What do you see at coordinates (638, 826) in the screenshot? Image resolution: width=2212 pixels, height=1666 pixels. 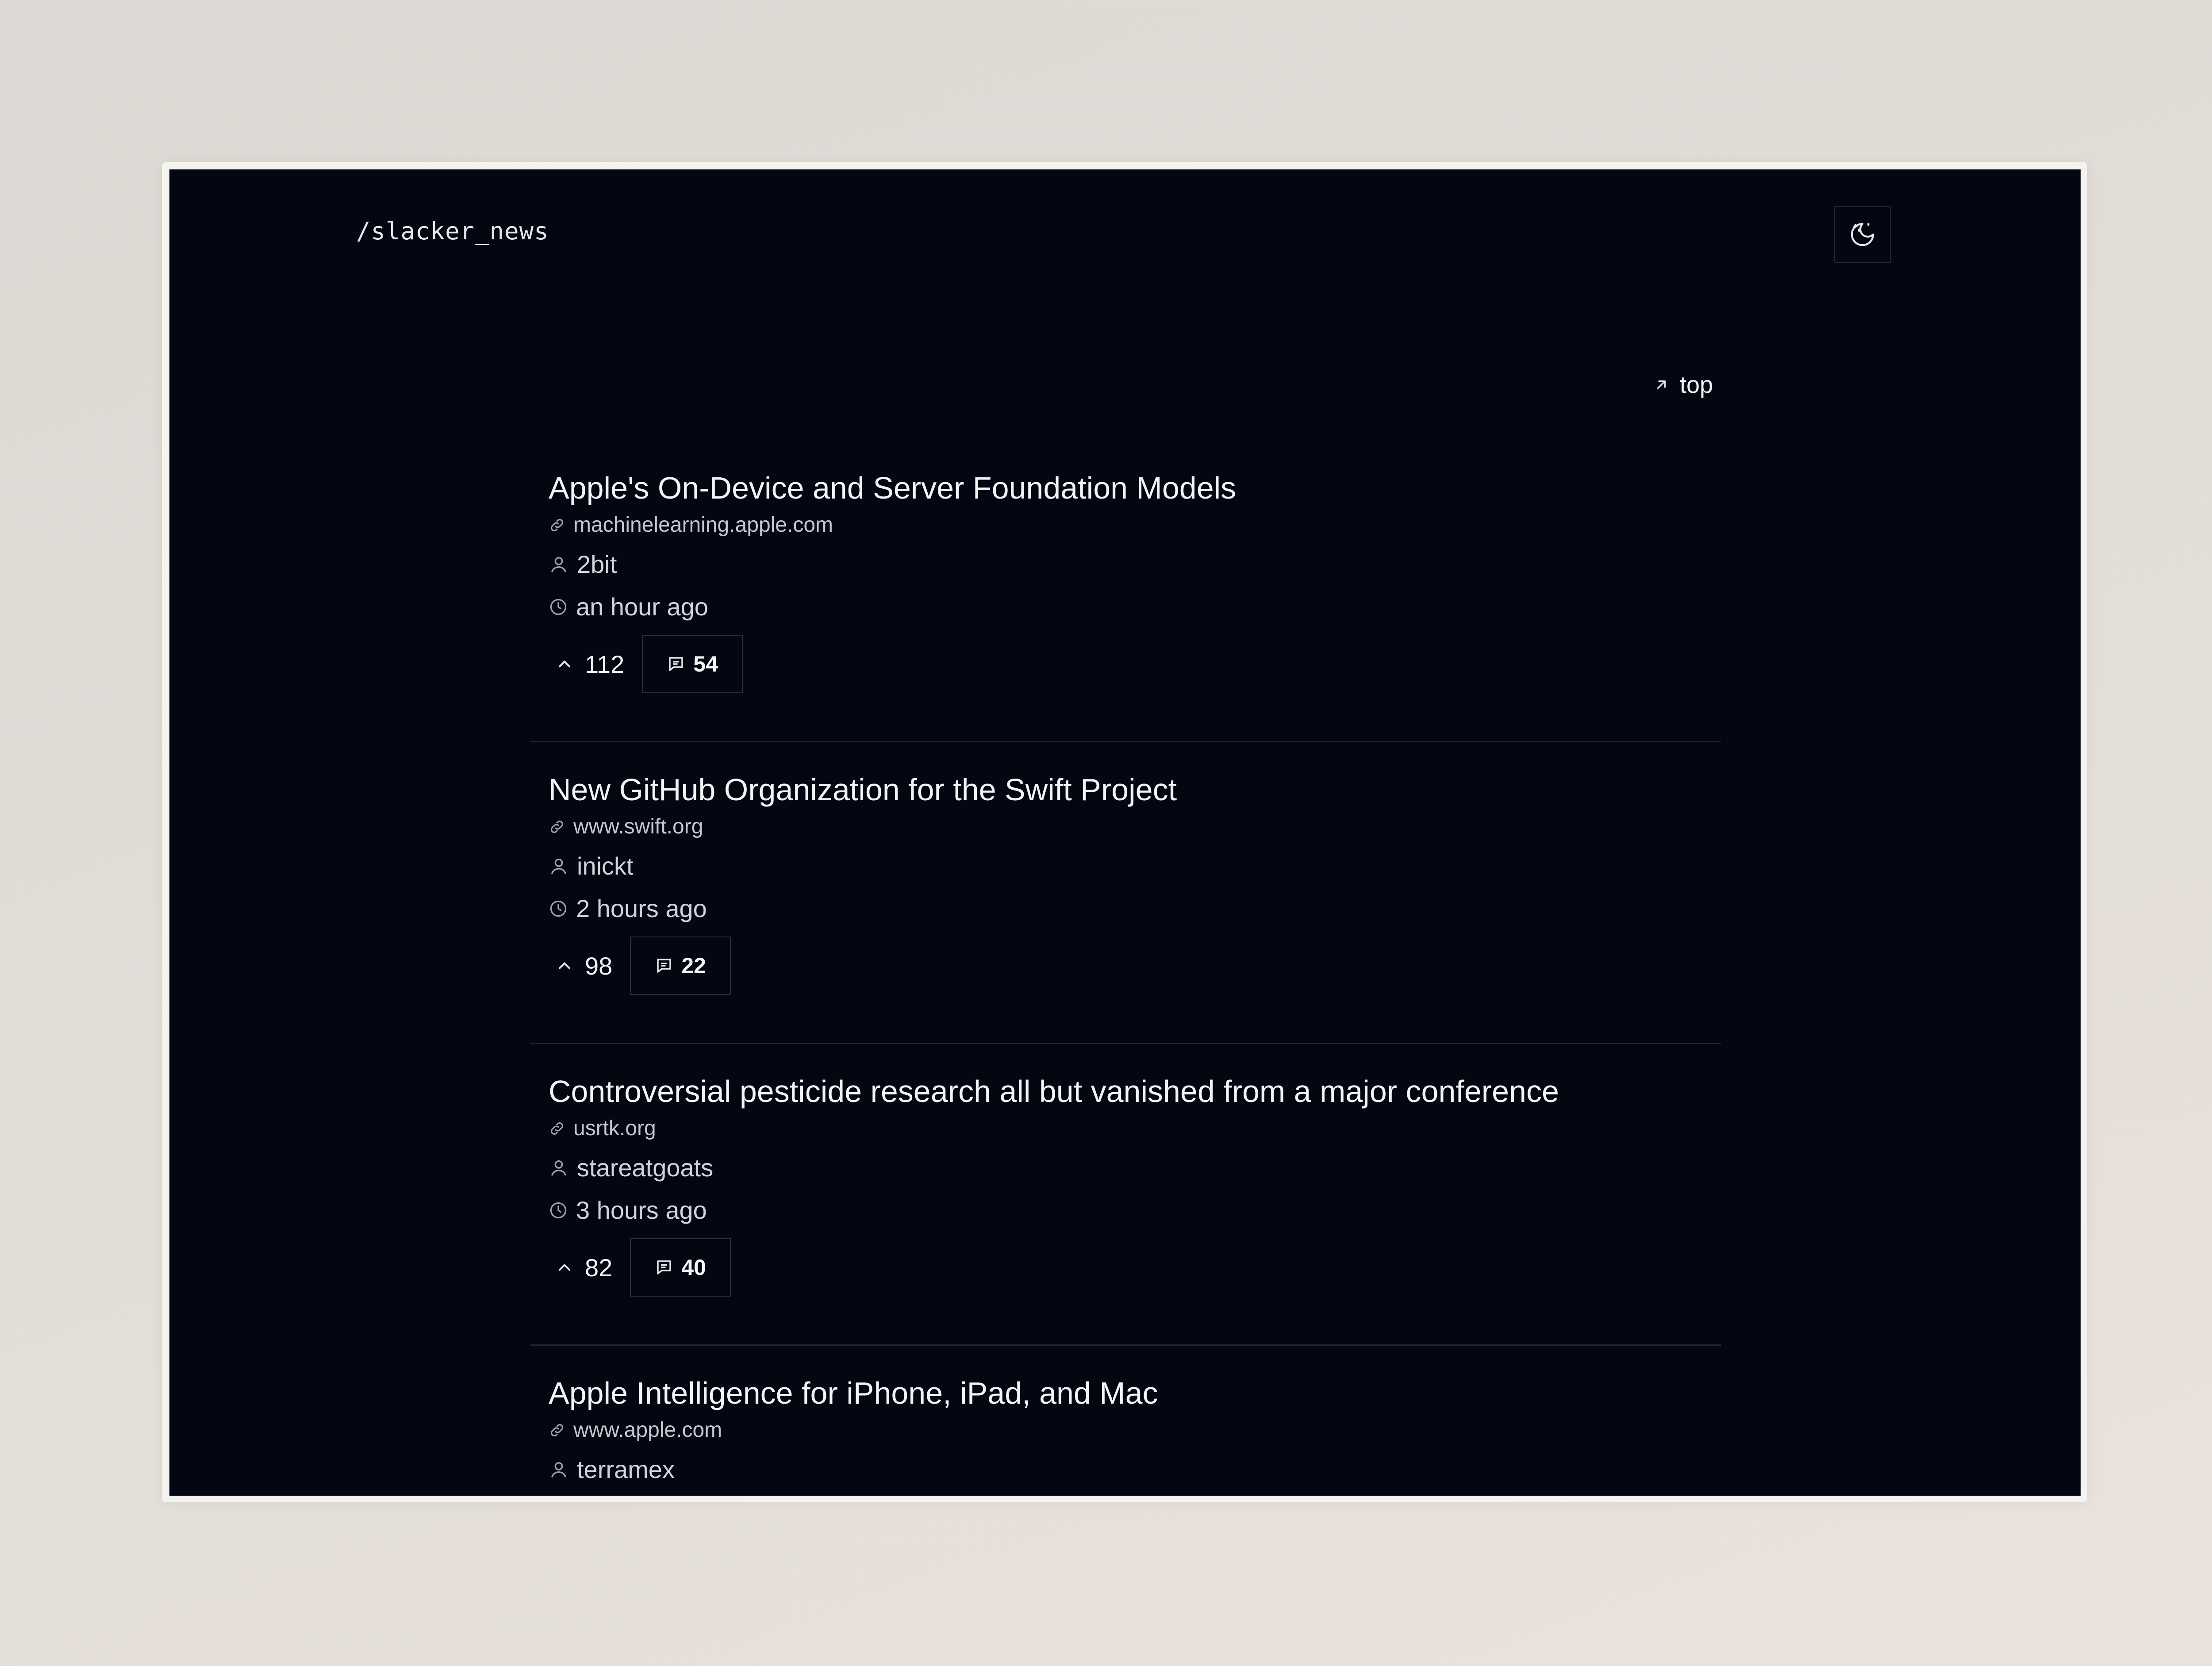 I see `story-domain-text: www.swift.org` at bounding box center [638, 826].